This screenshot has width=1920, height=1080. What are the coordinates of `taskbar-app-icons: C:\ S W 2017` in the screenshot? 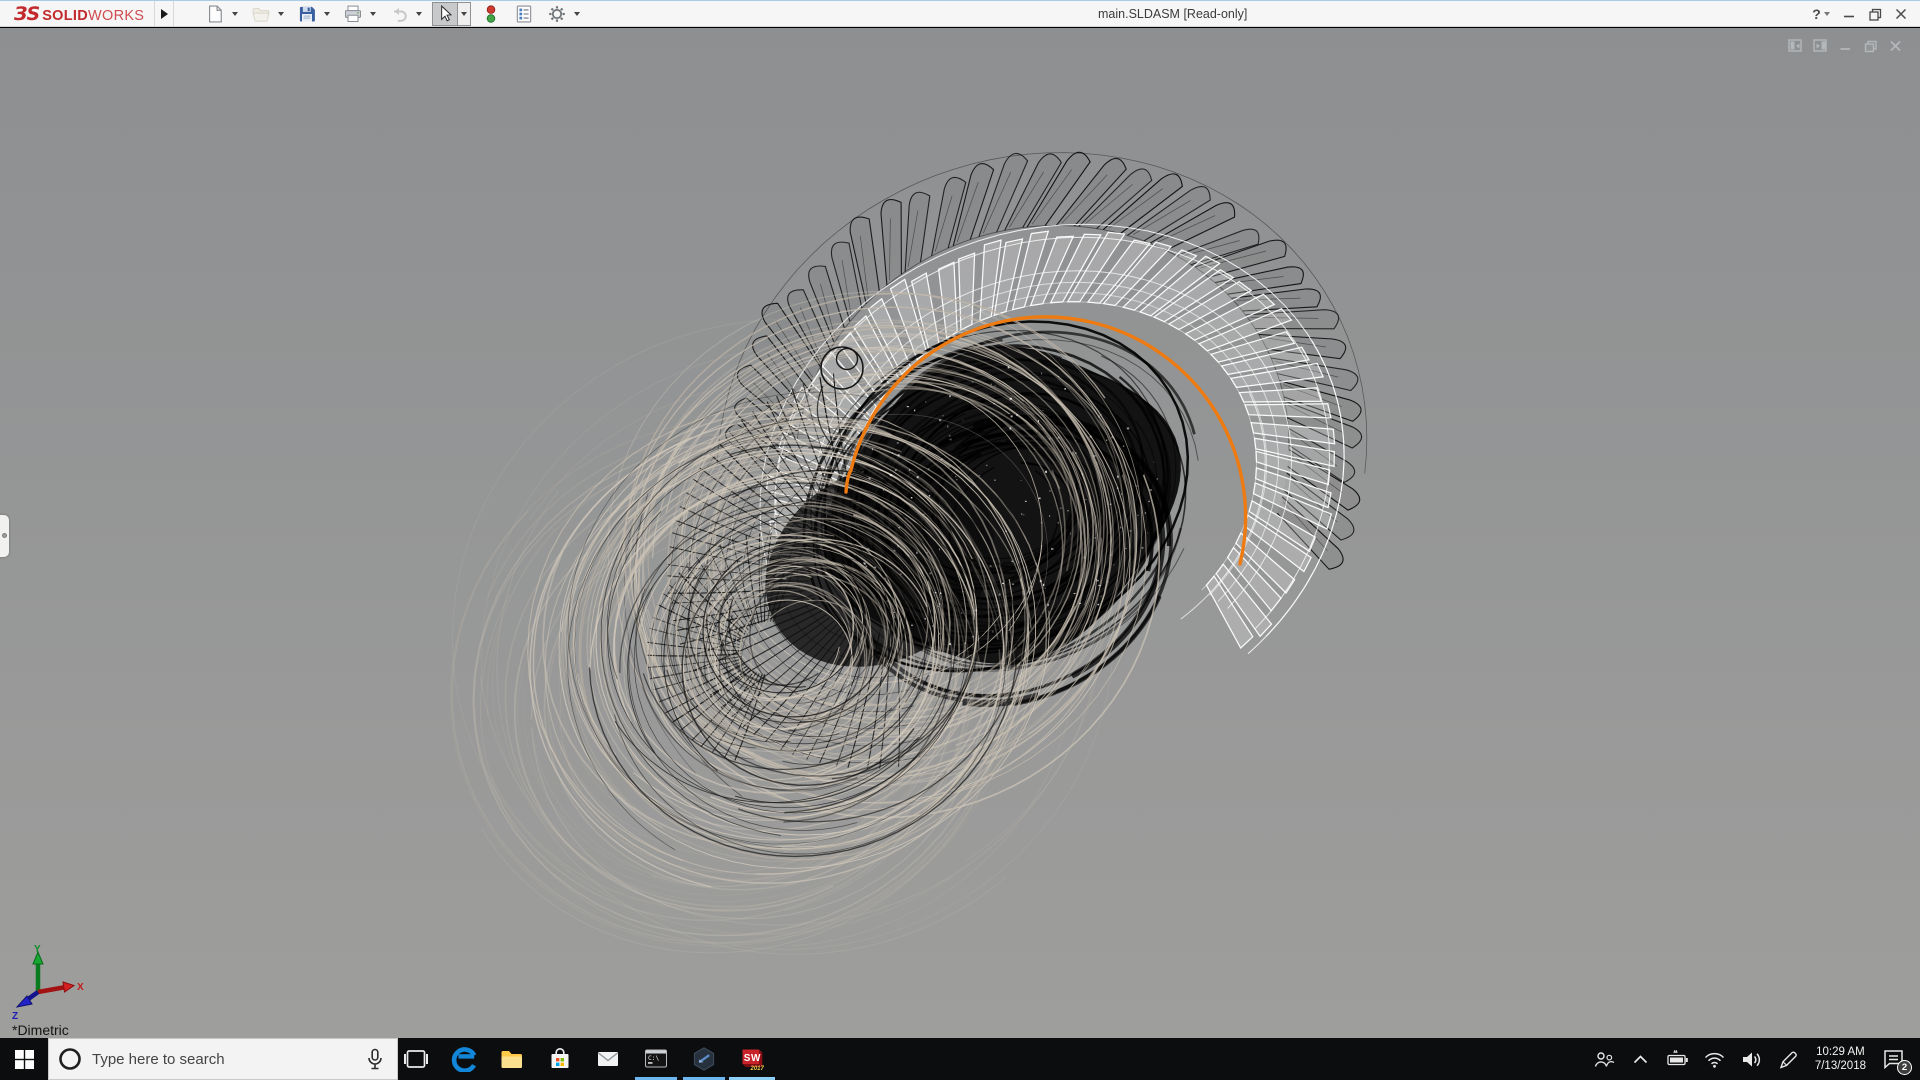 It's located at (584, 1059).